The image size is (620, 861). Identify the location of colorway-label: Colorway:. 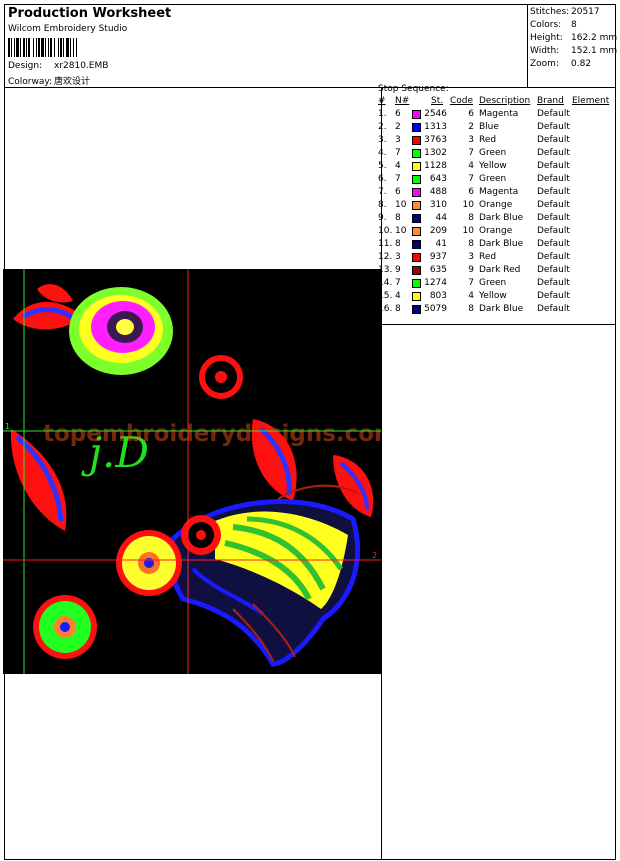
(30, 82).